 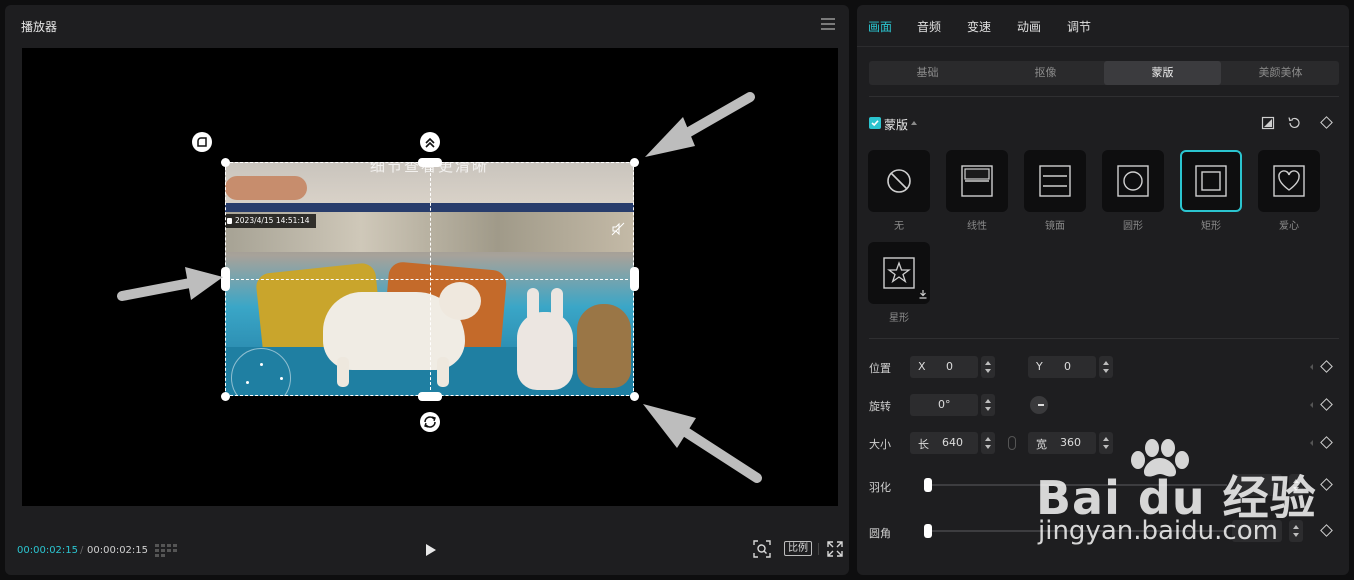 What do you see at coordinates (1062, 367) in the screenshot?
I see `position-y-field: Y 0` at bounding box center [1062, 367].